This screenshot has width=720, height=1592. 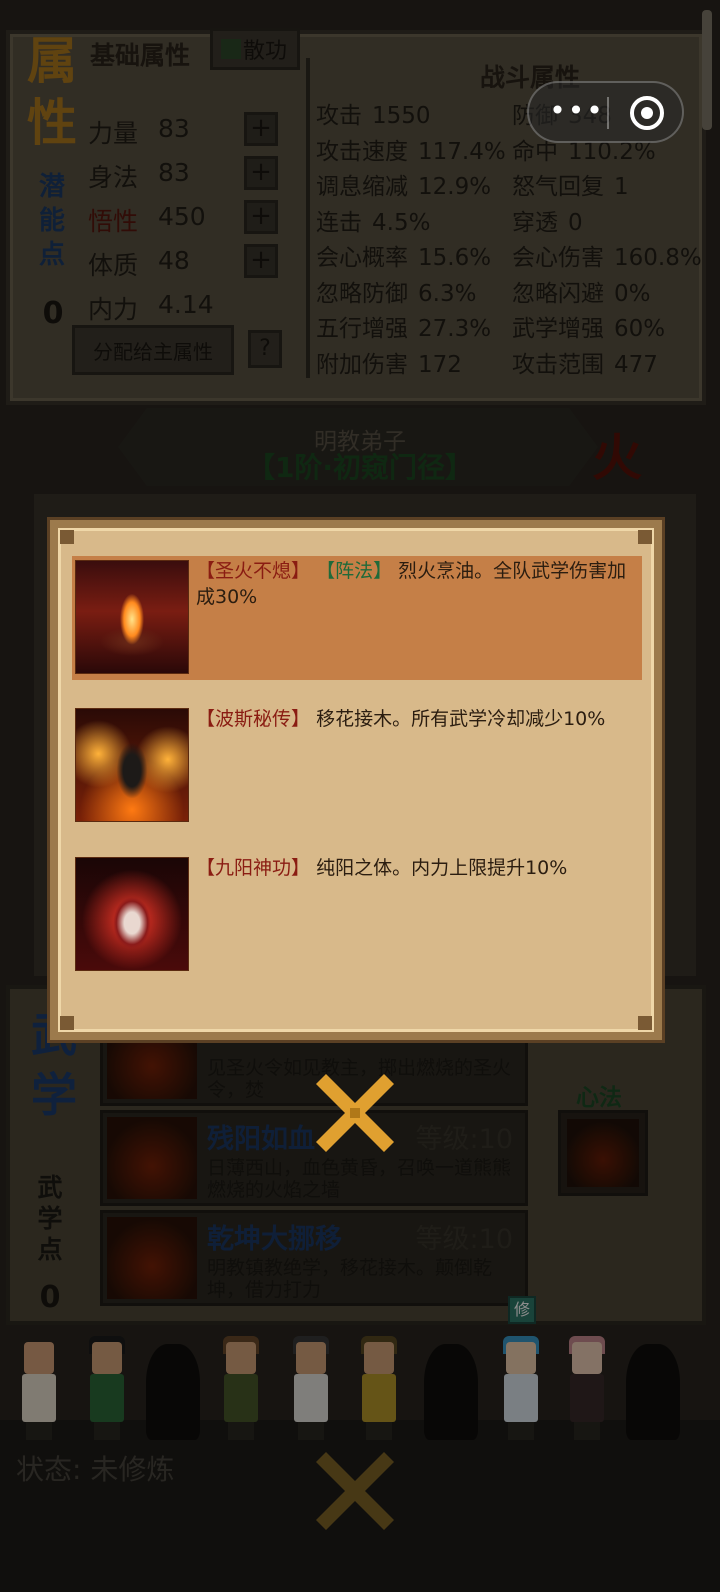 What do you see at coordinates (357, 766) in the screenshot?
I see `trait-row: 【波斯秘传】 移花接木。所有武学冷却减少10%` at bounding box center [357, 766].